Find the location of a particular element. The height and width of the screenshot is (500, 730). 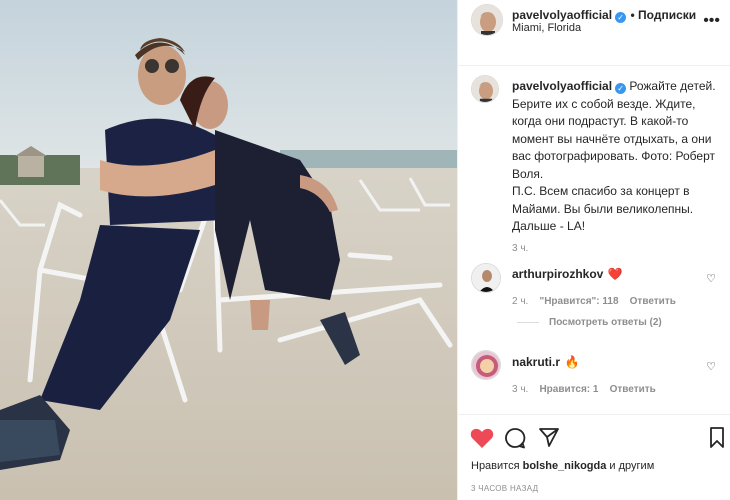

comment-meta: 3 ч. Нравится: 1 Ответить is located at coordinates (584, 389).